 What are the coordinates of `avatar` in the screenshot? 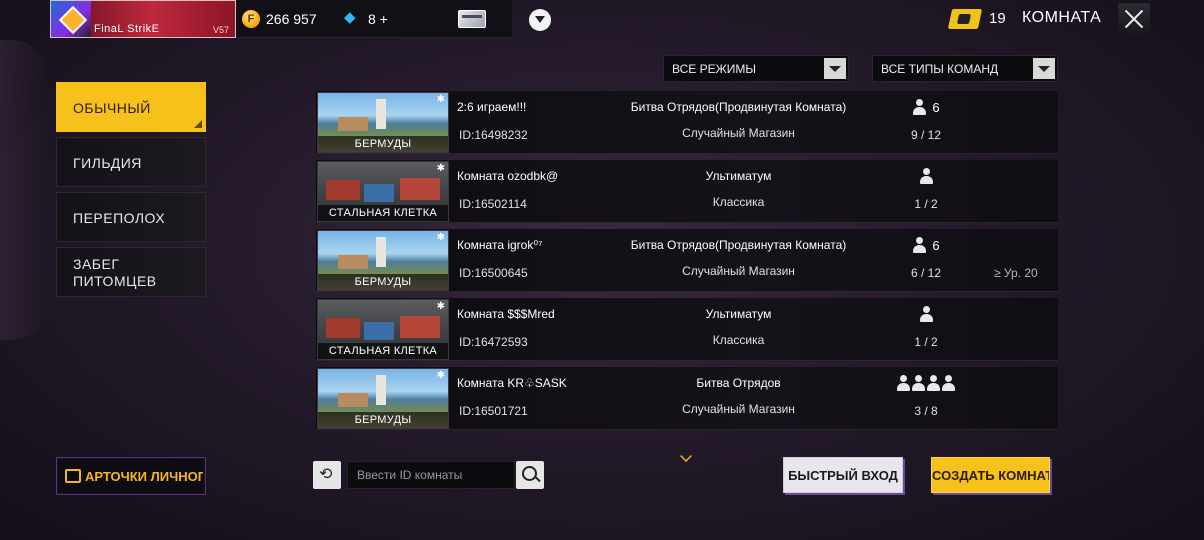 It's located at (71, 19).